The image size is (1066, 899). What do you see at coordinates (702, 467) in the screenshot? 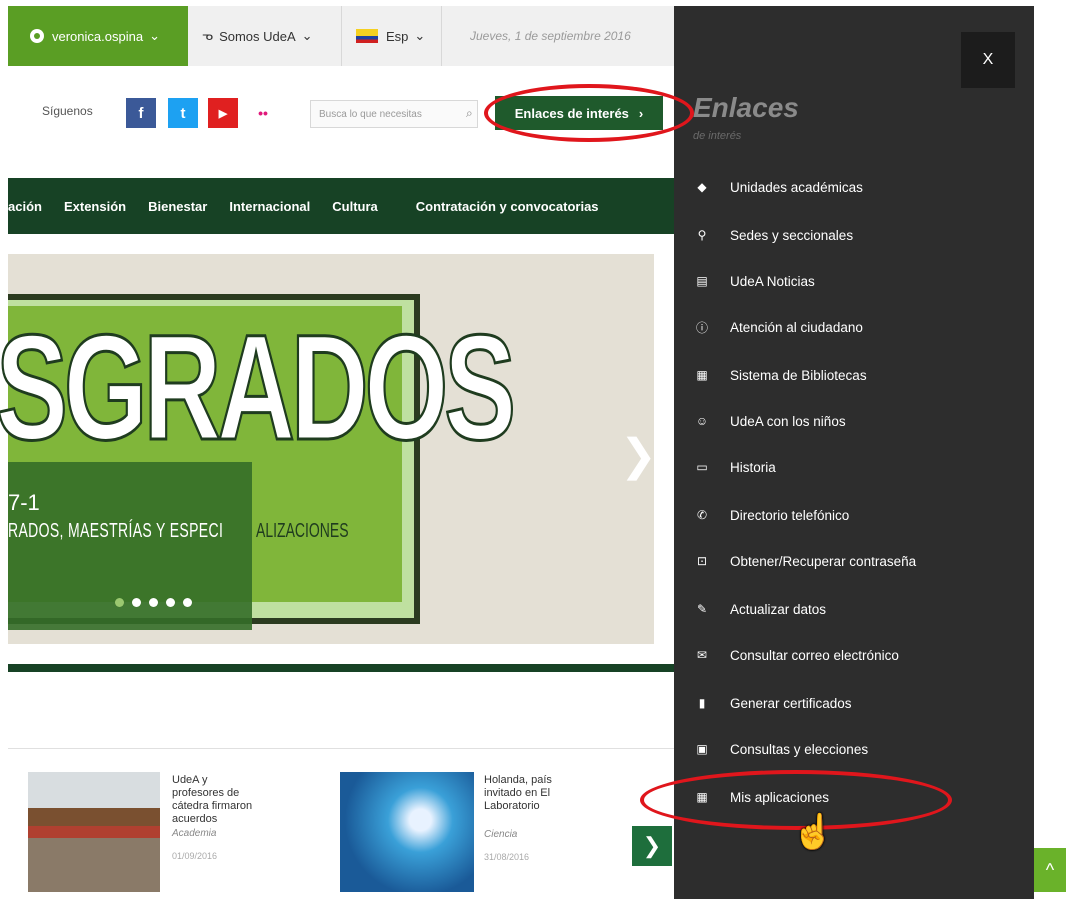
I see `scroll-icon: ▭` at bounding box center [702, 467].